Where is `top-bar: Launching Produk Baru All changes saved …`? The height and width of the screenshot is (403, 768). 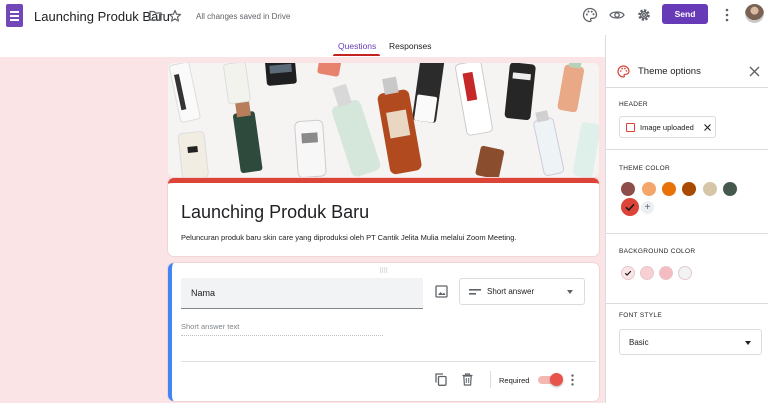
top-bar: Launching Produk Baru All changes saved … is located at coordinates (384, 17).